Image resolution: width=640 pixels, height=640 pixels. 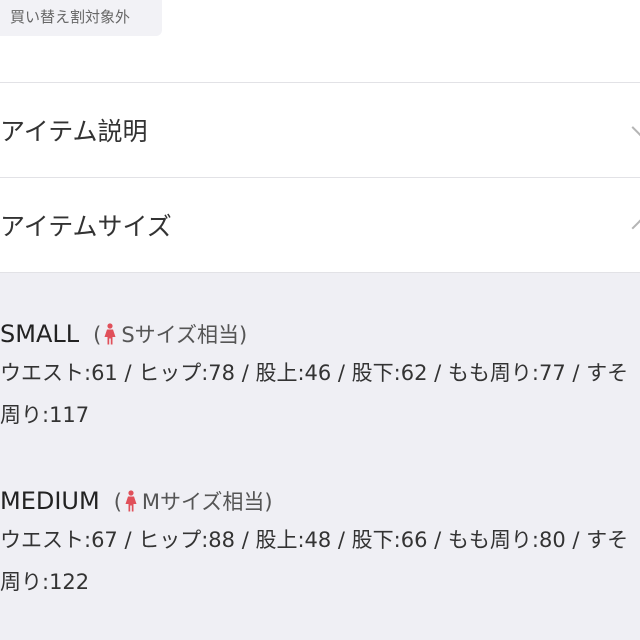 I want to click on size-name: MEDIUM, so click(x=50, y=501).